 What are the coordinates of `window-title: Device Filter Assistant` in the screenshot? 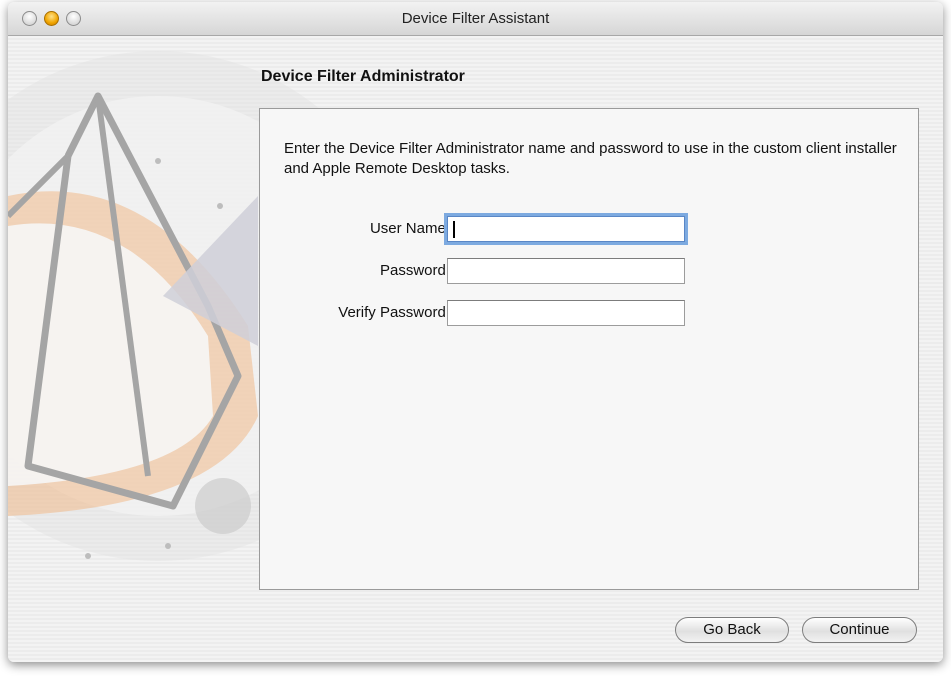 It's located at (475, 18).